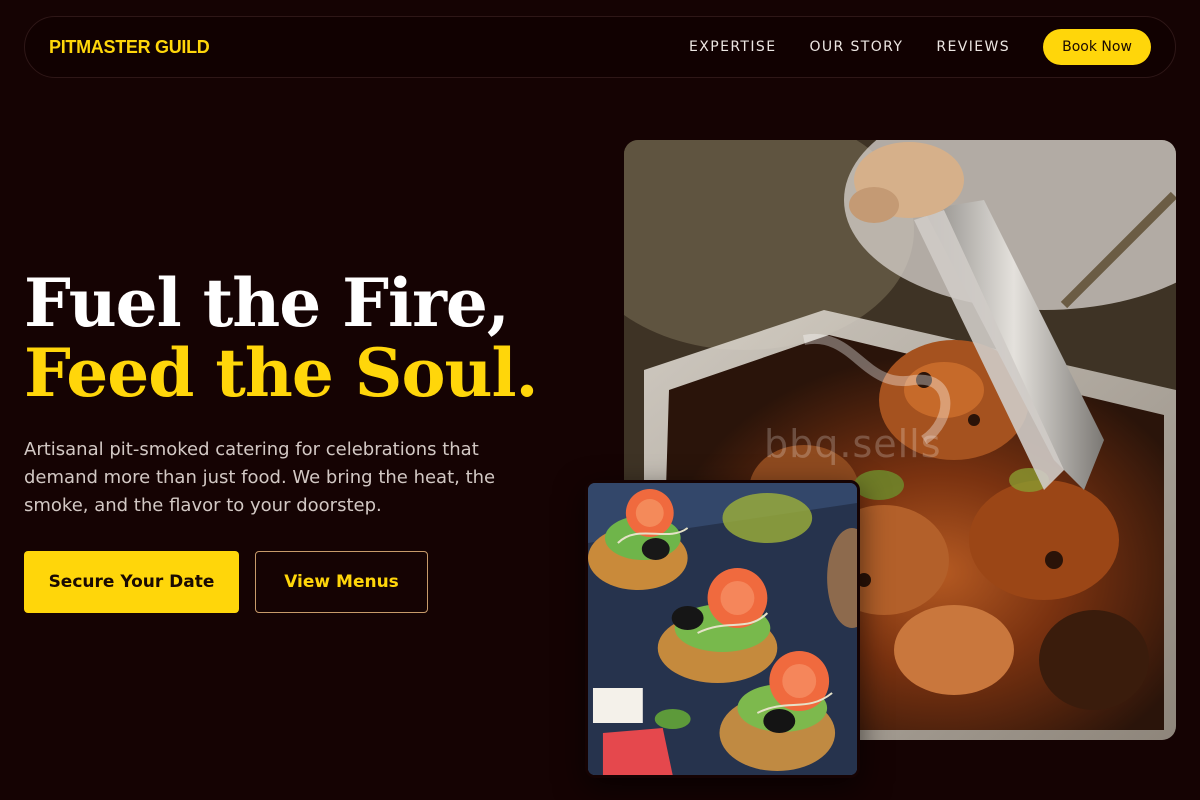 The width and height of the screenshot is (1200, 800). What do you see at coordinates (341, 582) in the screenshot?
I see `view-menus-button: View Menus` at bounding box center [341, 582].